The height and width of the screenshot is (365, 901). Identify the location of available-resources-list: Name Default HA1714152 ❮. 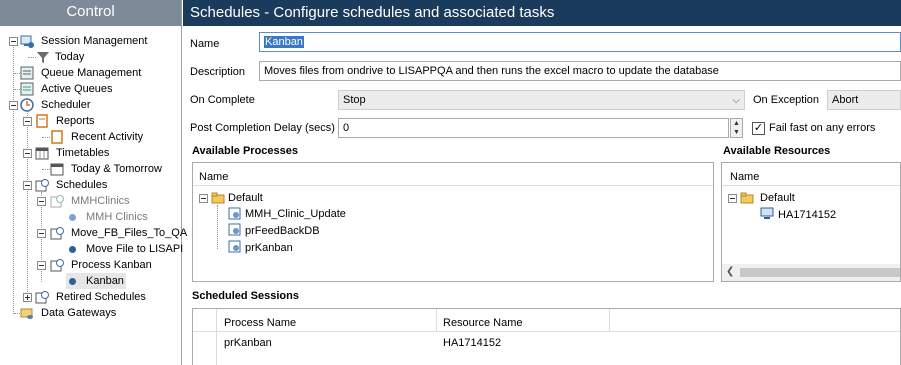
(811, 222).